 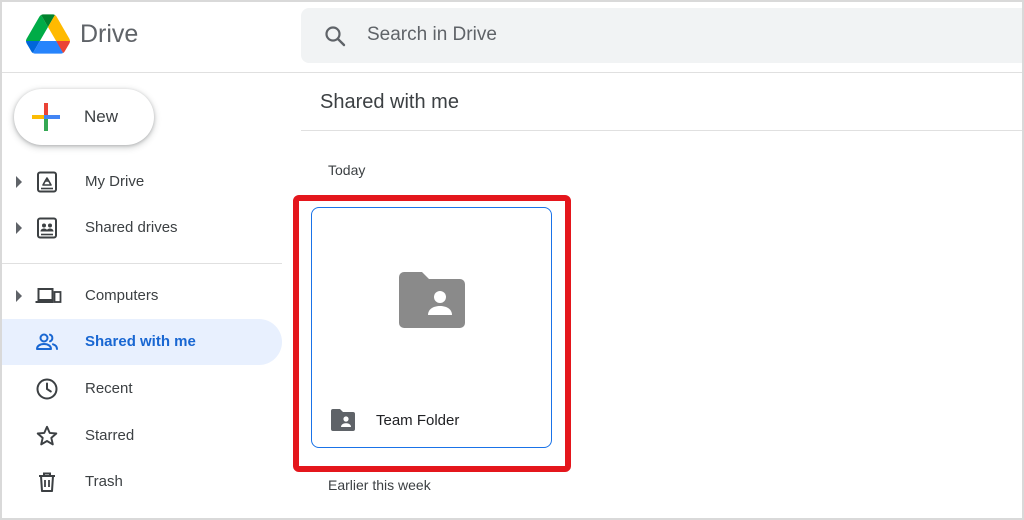 What do you see at coordinates (48, 295) in the screenshot?
I see `computers-icon` at bounding box center [48, 295].